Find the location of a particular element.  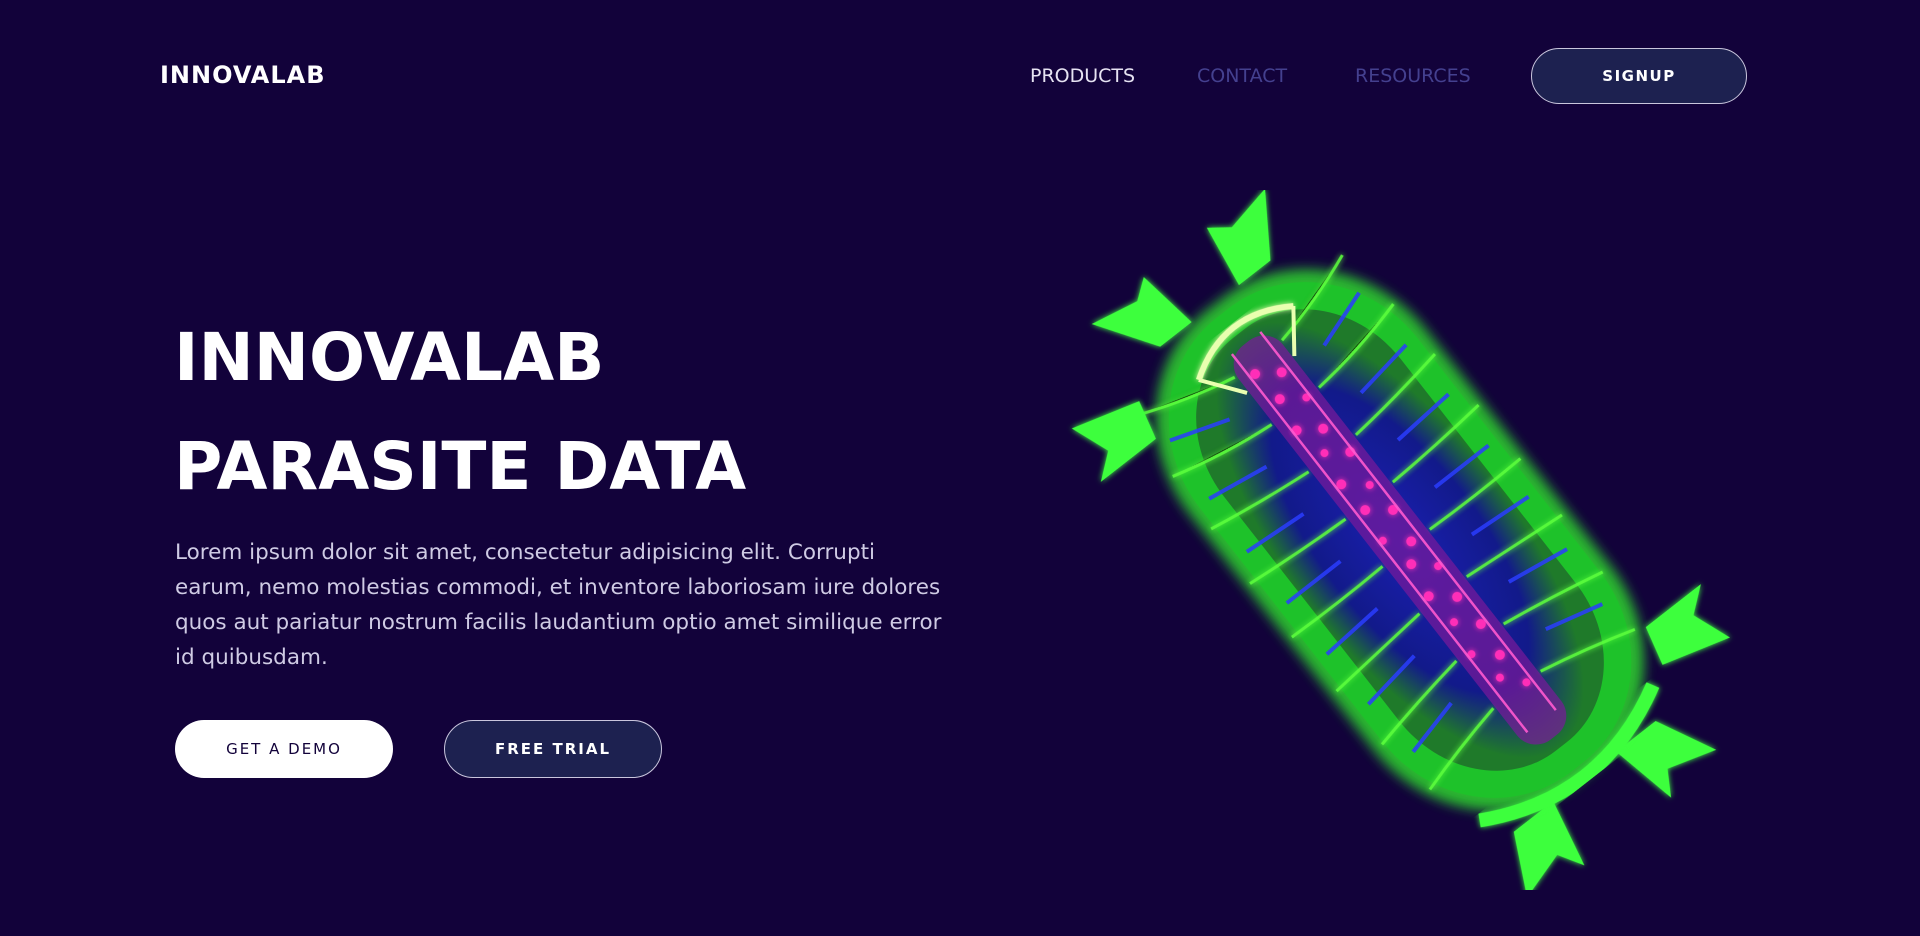

get-demo-button: GET A DEMO is located at coordinates (284, 749).